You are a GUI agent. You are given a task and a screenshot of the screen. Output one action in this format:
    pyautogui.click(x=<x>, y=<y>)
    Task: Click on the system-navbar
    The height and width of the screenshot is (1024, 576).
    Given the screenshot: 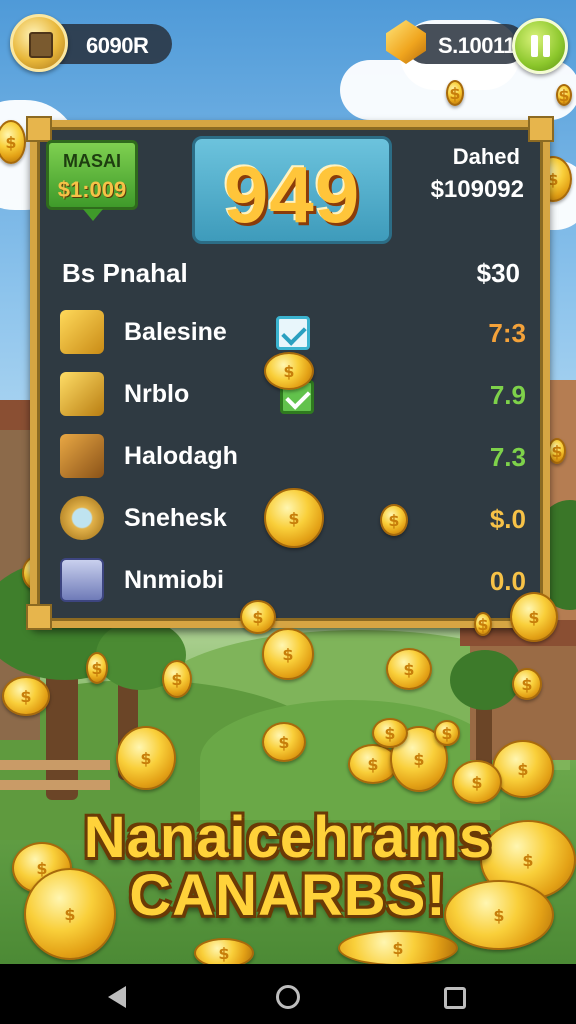 What is the action you would take?
    pyautogui.click(x=288, y=994)
    